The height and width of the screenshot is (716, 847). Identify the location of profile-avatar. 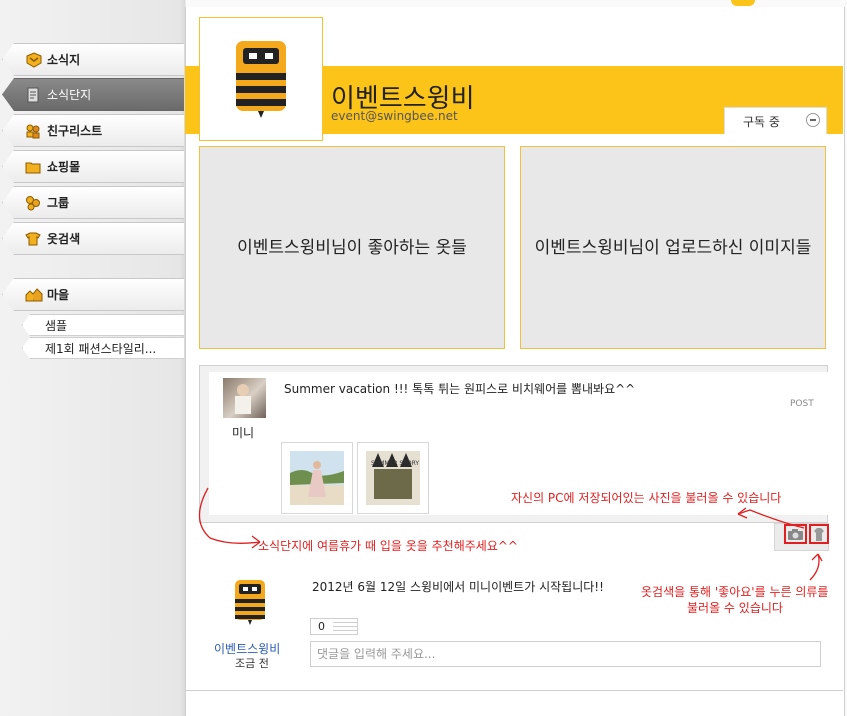
(261, 79).